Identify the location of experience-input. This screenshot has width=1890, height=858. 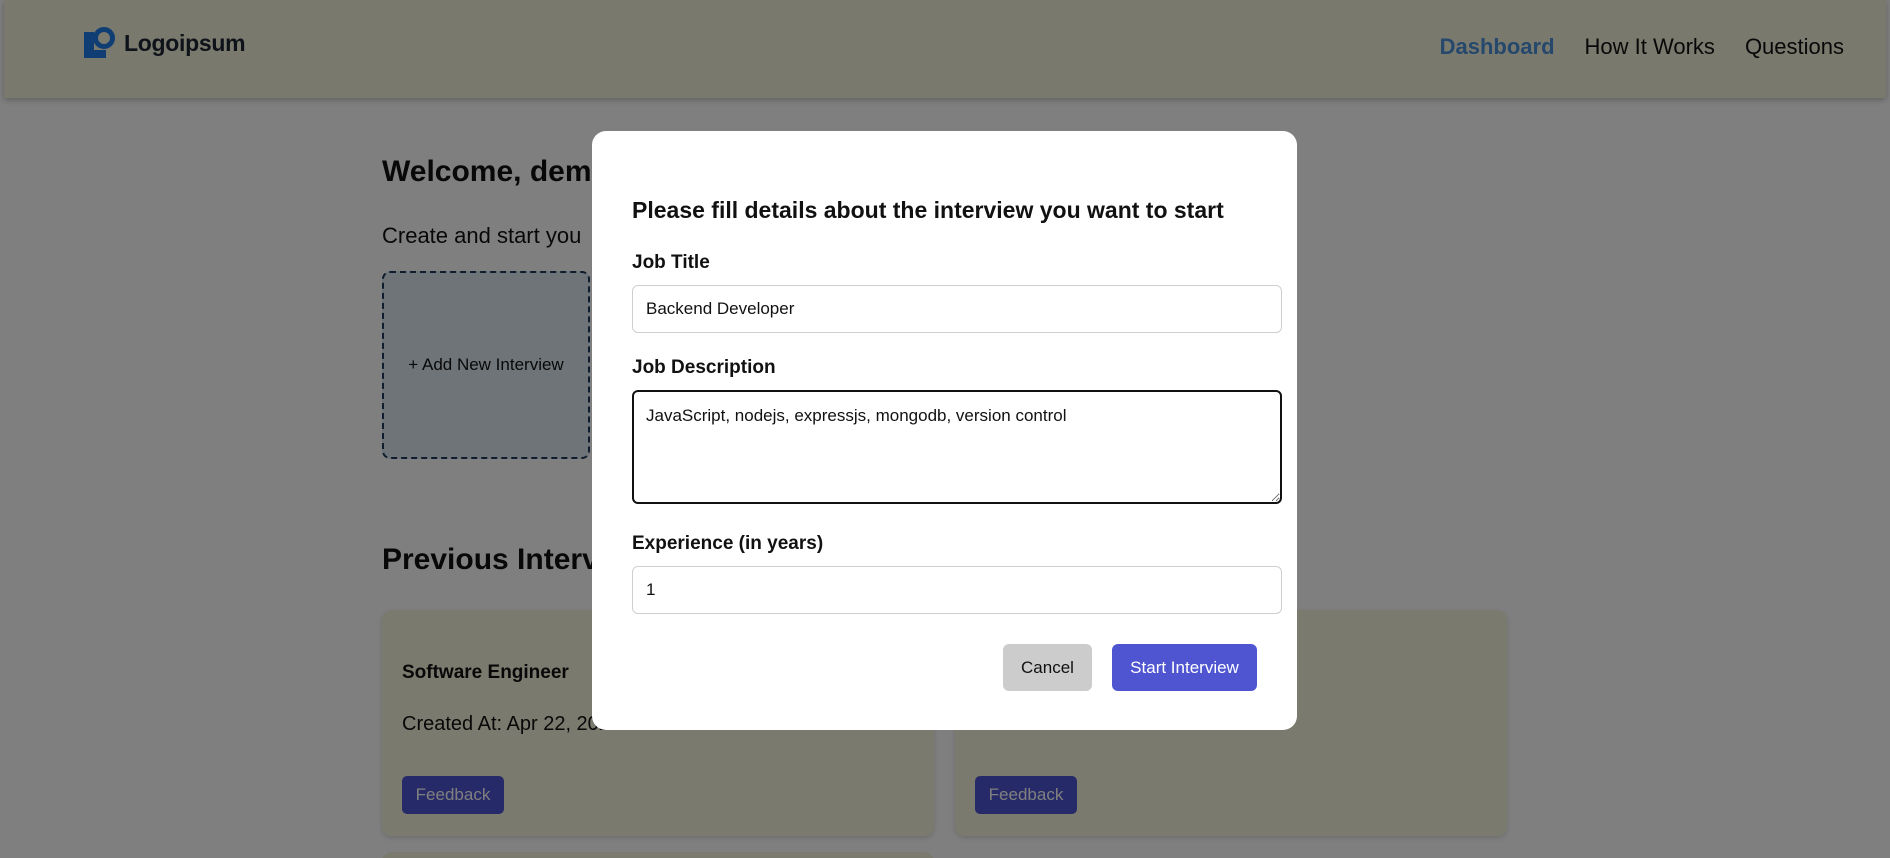
(957, 590).